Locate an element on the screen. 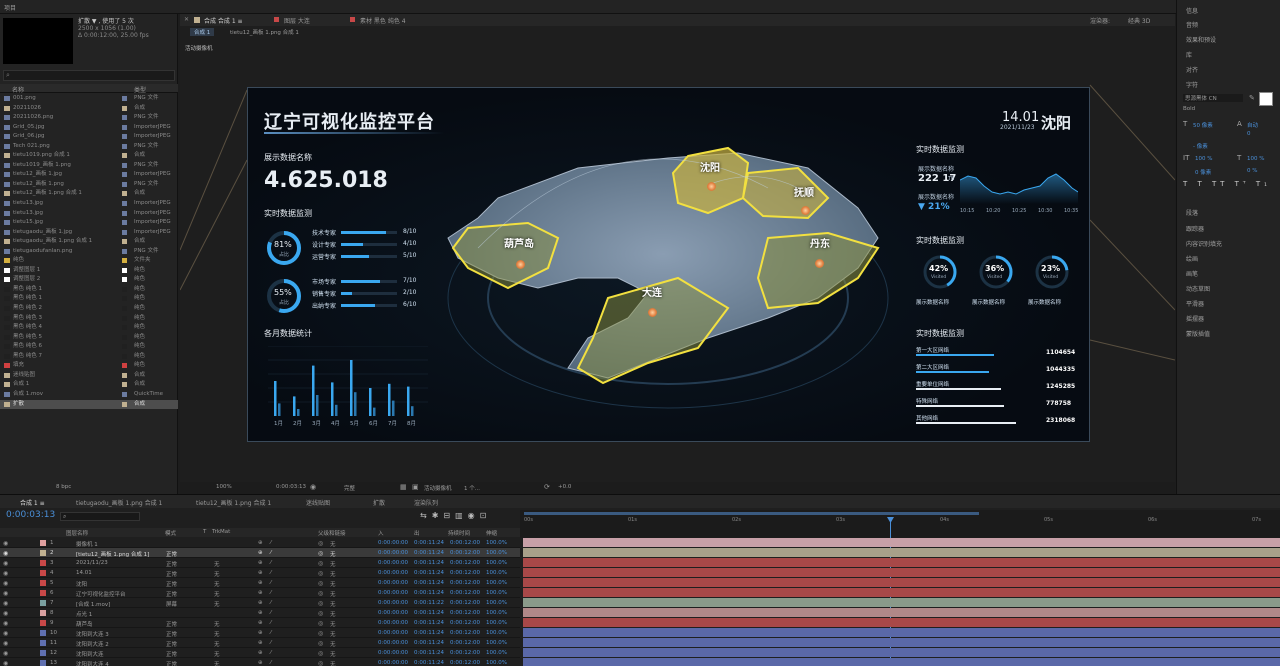 This screenshot has height=666, width=1280. layer-name: 14.01 is located at coordinates (84, 573).